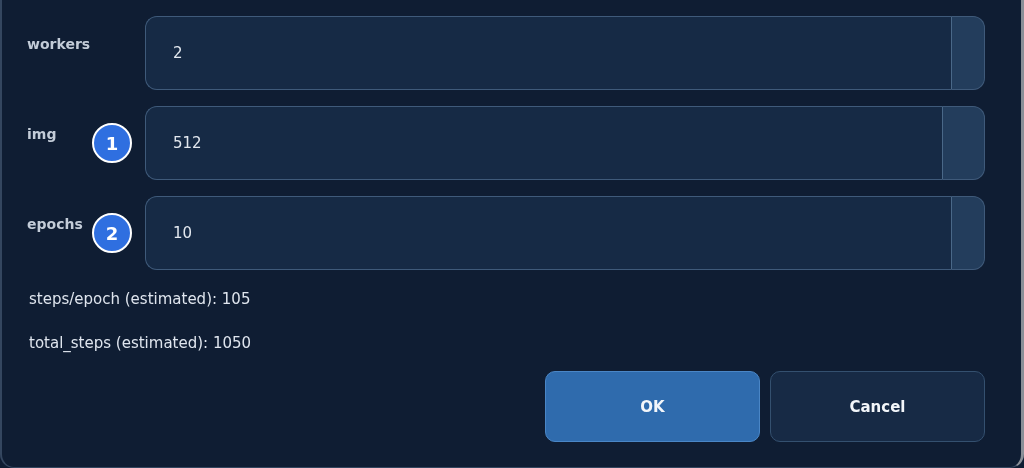 This screenshot has width=1024, height=468. What do you see at coordinates (543, 143) in the screenshot?
I see `number-field: 512` at bounding box center [543, 143].